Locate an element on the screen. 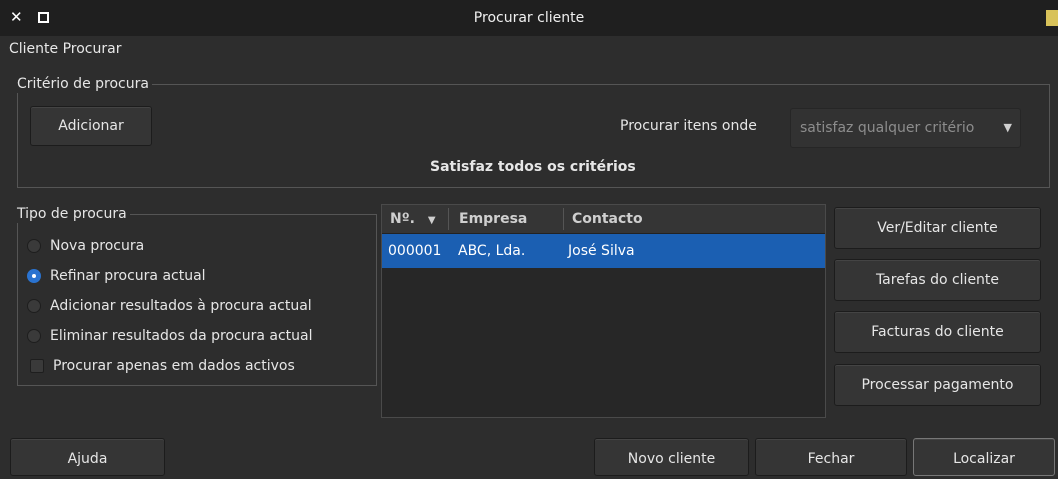 The image size is (1058, 479). cell-contact: José Silva is located at coordinates (601, 251).